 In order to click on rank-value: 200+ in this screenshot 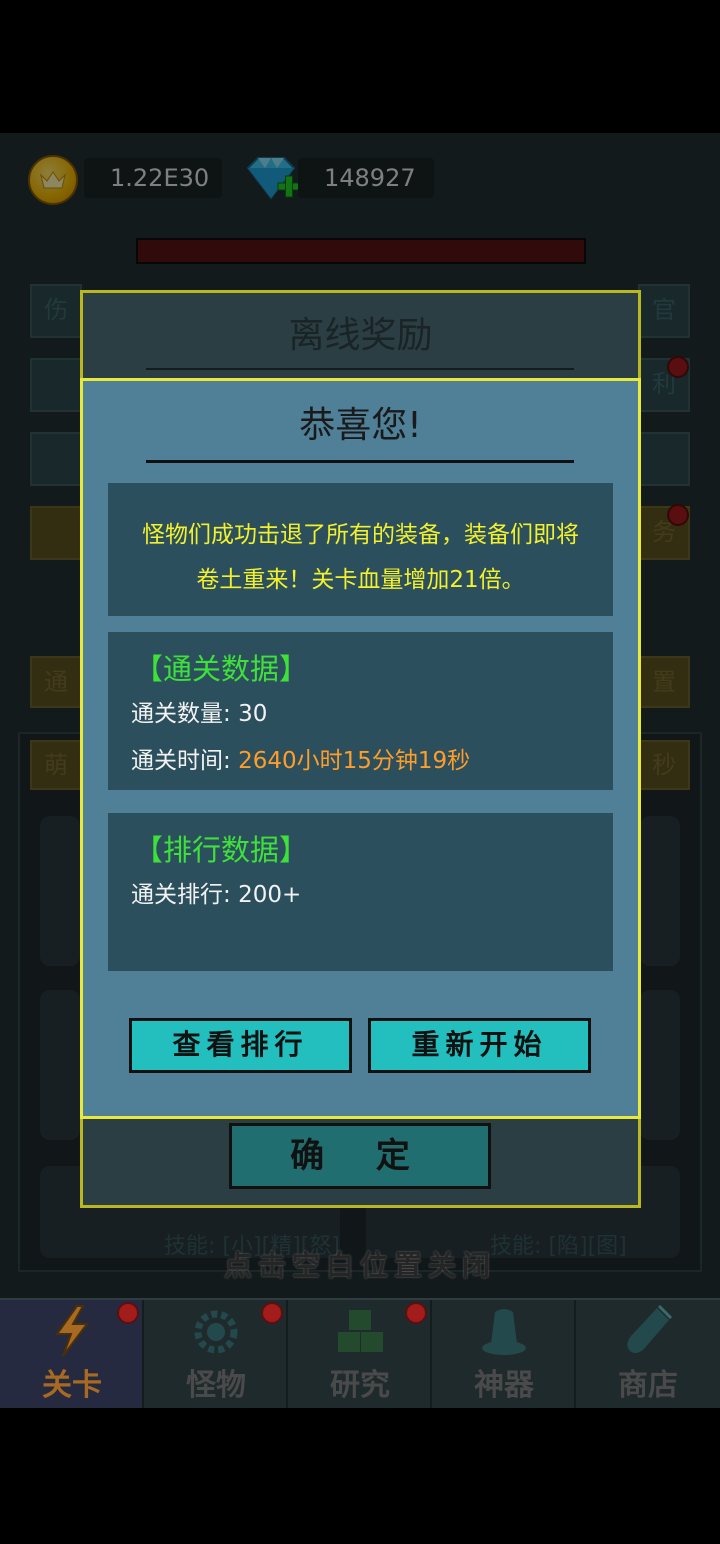, I will do `click(270, 895)`.